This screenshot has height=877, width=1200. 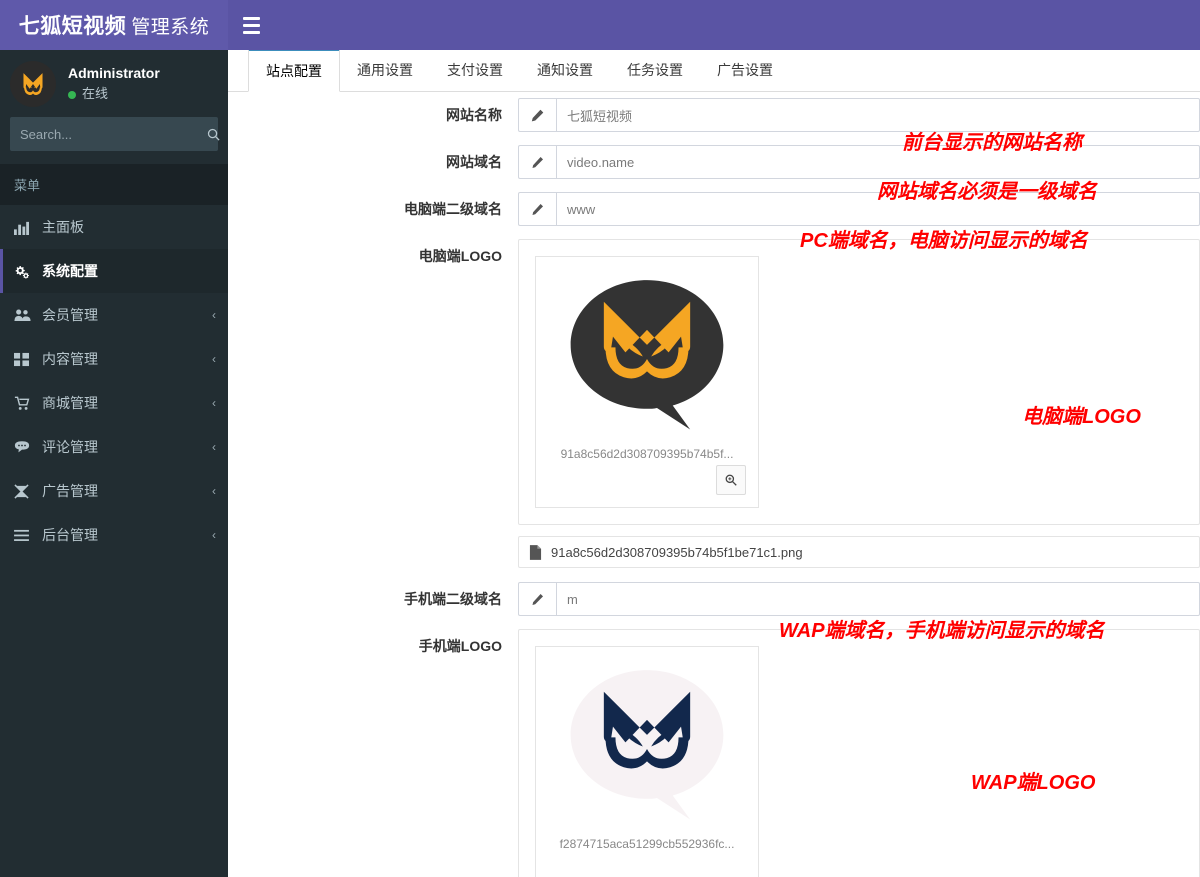 I want to click on control-site-name, so click(x=859, y=115).